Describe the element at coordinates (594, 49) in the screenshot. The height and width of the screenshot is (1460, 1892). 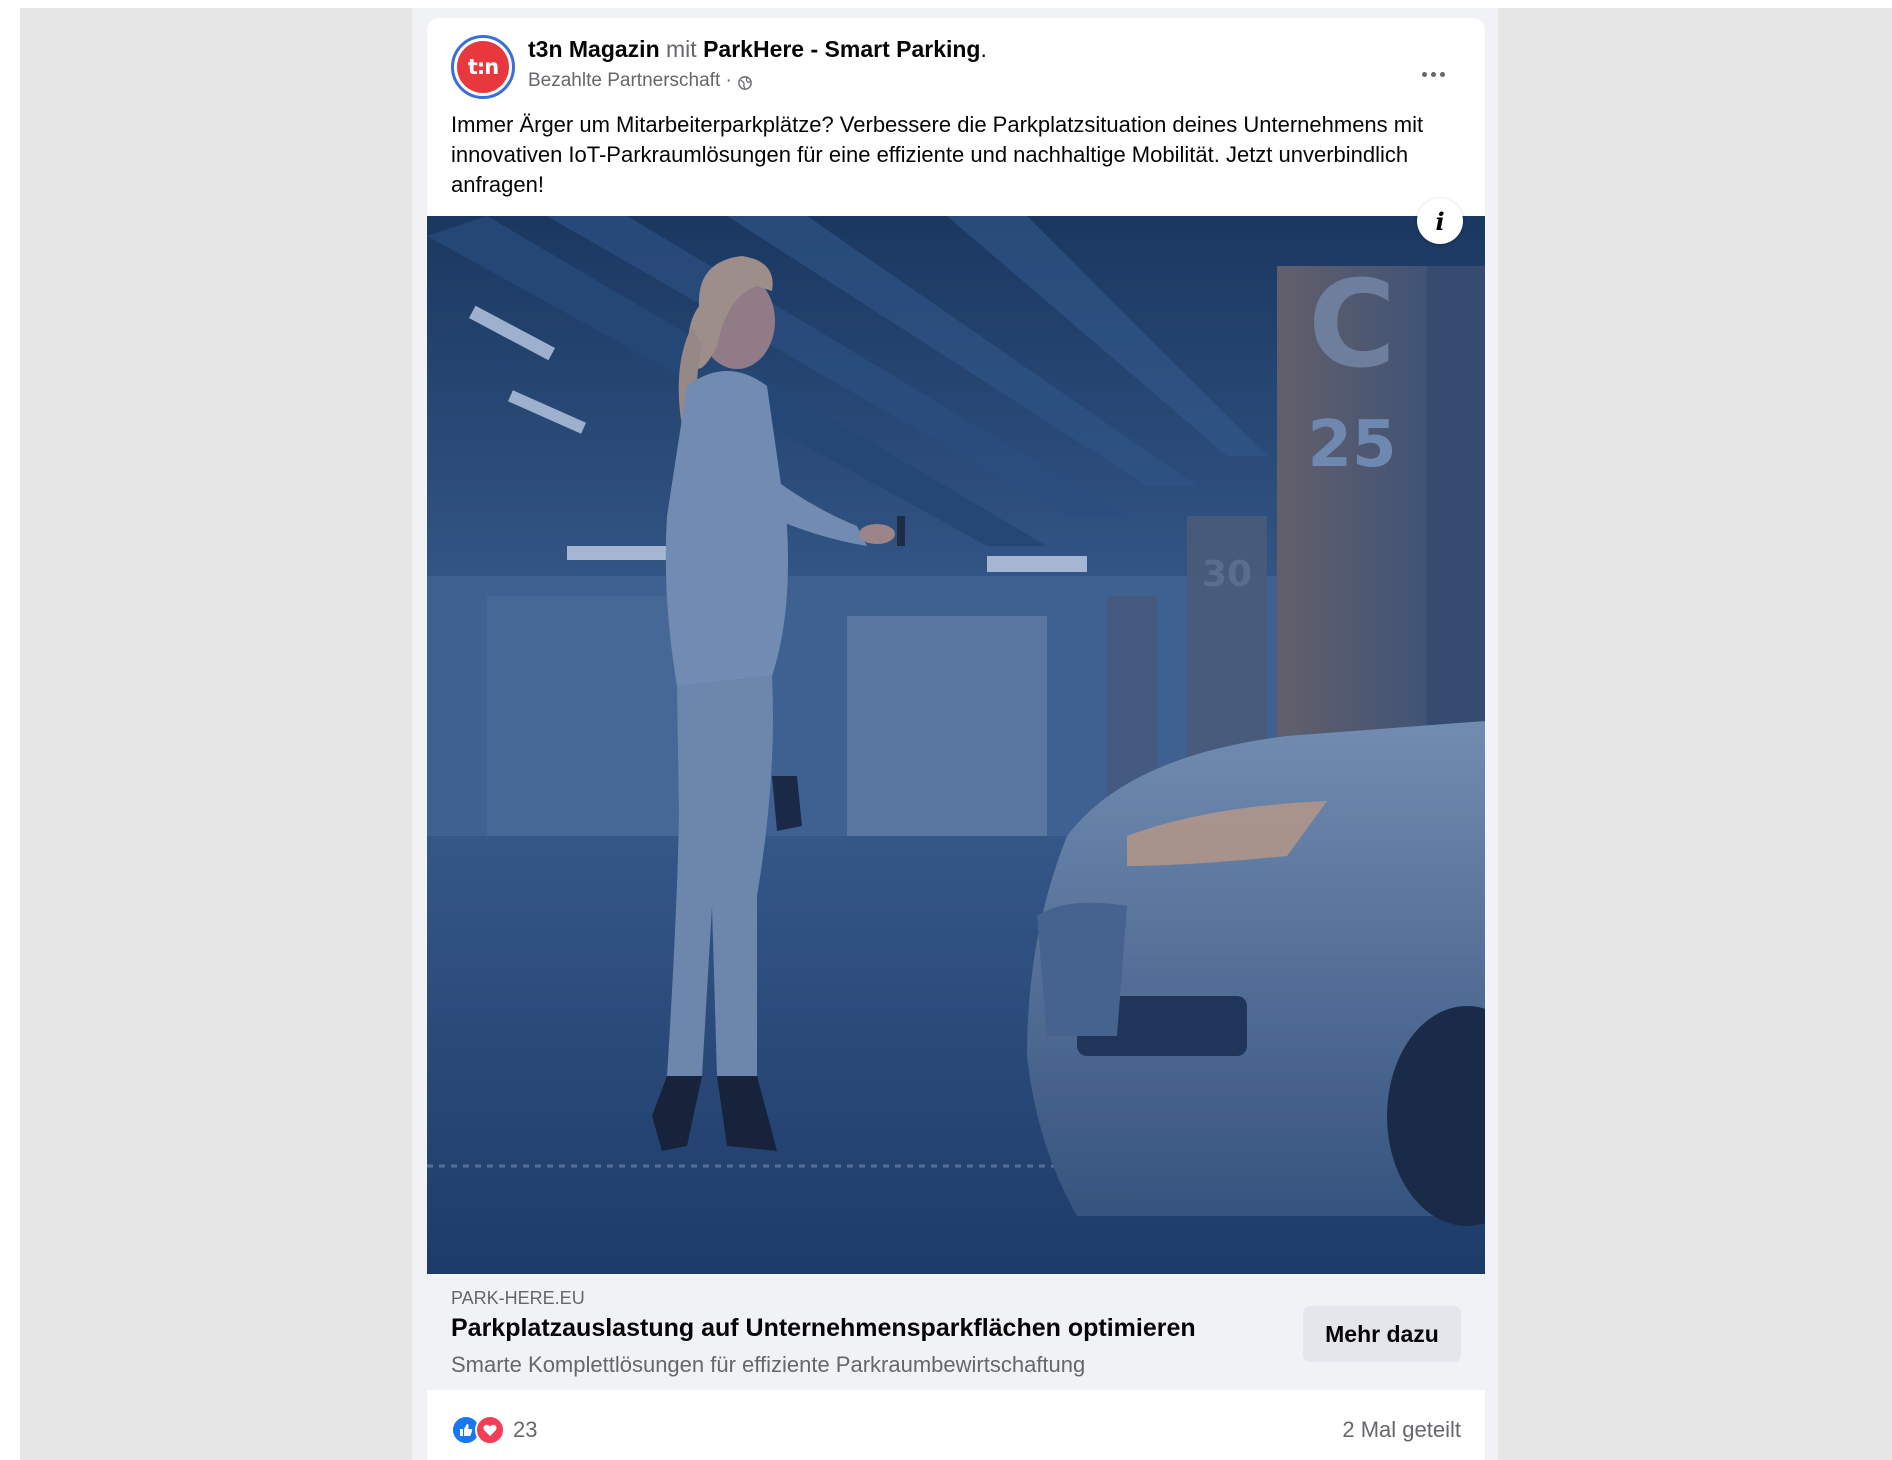
I see `page-name-link: t3n Magazin` at that location.